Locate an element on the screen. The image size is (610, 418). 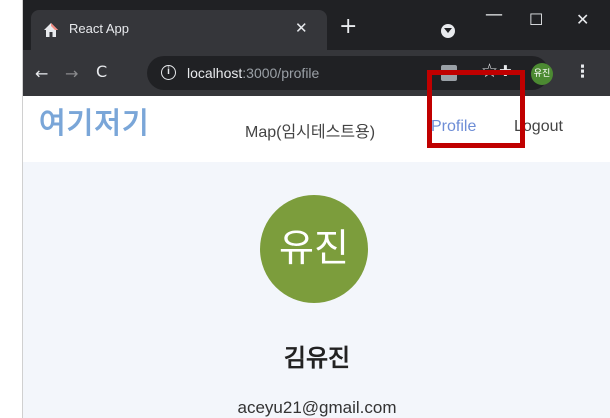
back-icon: ← is located at coordinates (41, 73).